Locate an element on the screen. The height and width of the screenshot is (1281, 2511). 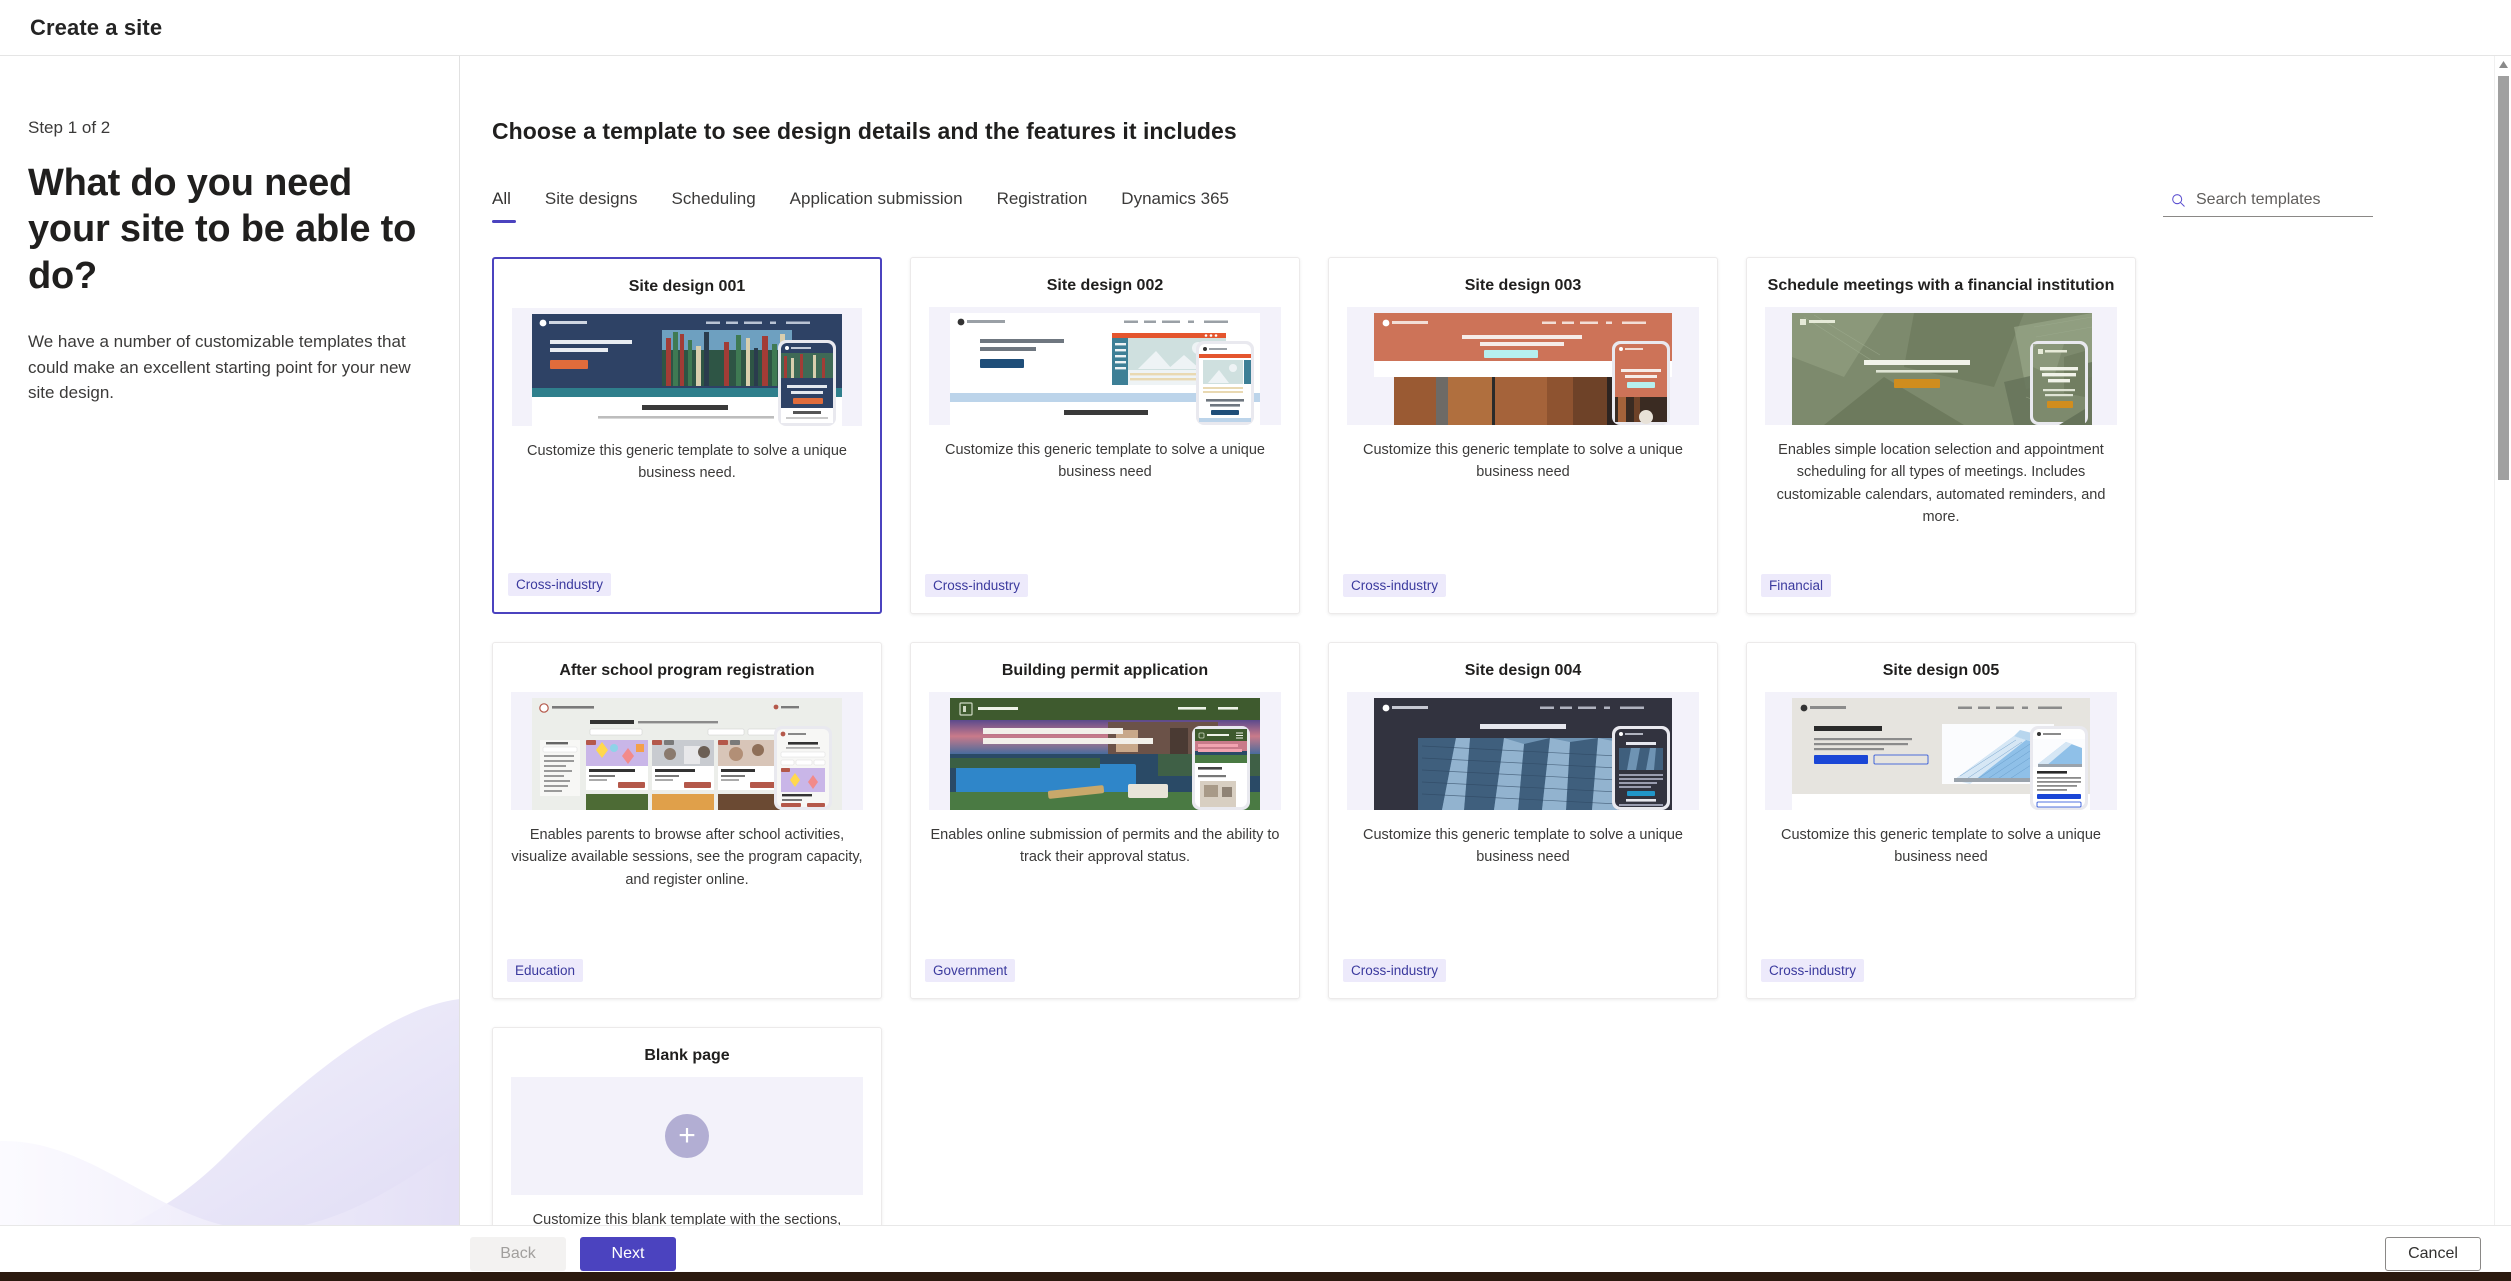
scroll-up-arrow-icon is located at coordinates (2503, 64).